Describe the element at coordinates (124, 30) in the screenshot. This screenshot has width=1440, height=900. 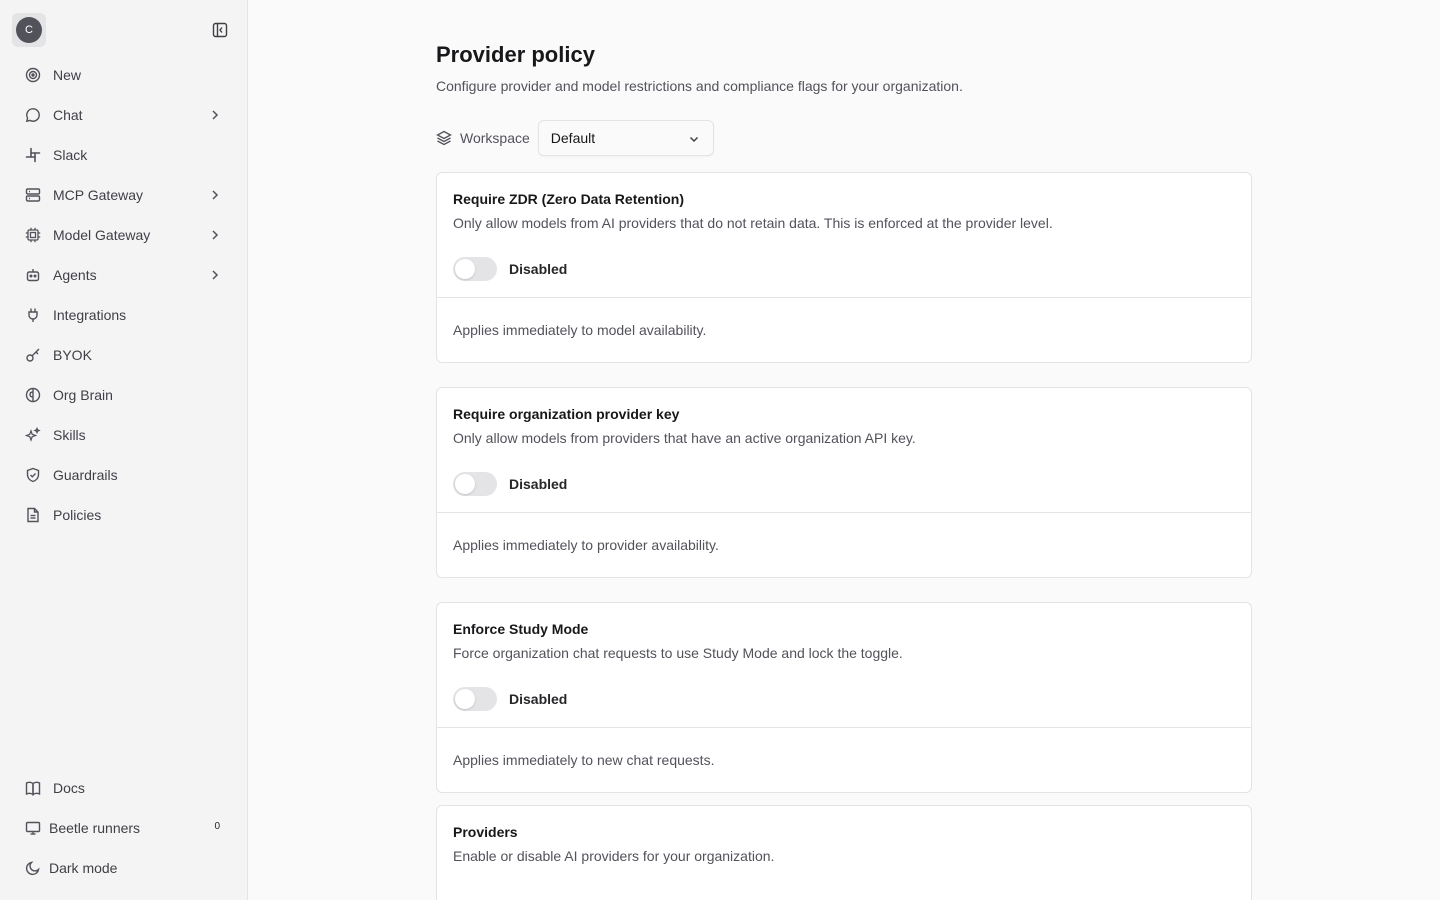
I see `sidebar-header: C` at that location.